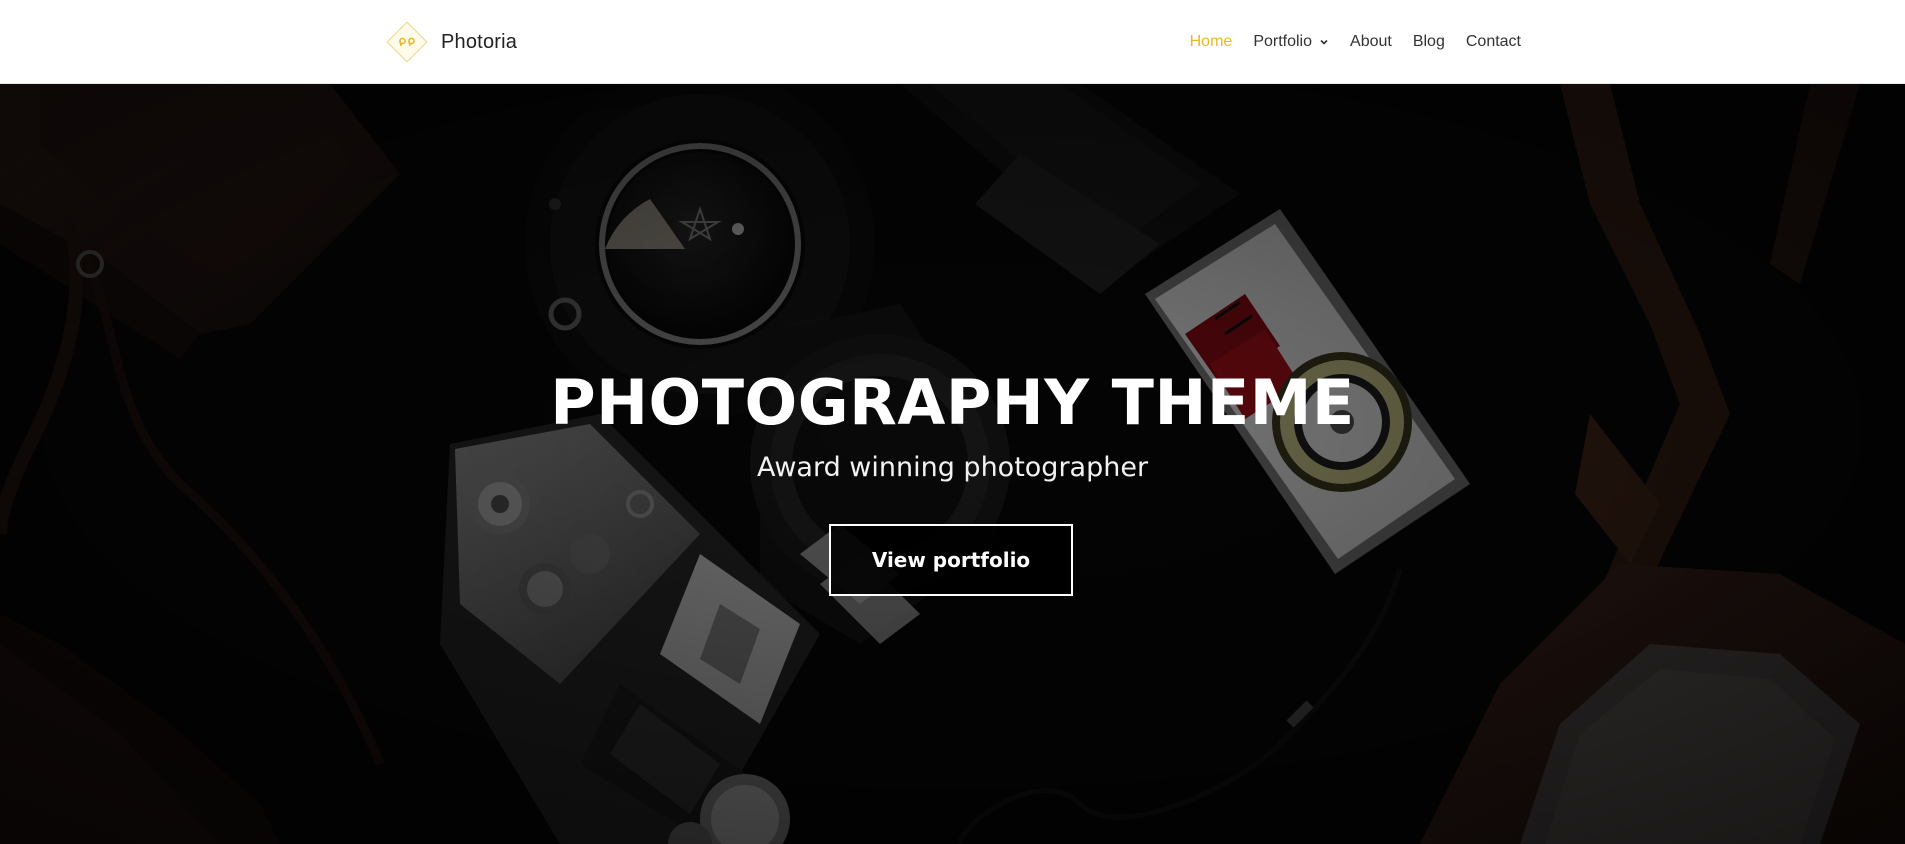 The image size is (1905, 844). I want to click on view-portfolio-label: View portfolio, so click(951, 560).